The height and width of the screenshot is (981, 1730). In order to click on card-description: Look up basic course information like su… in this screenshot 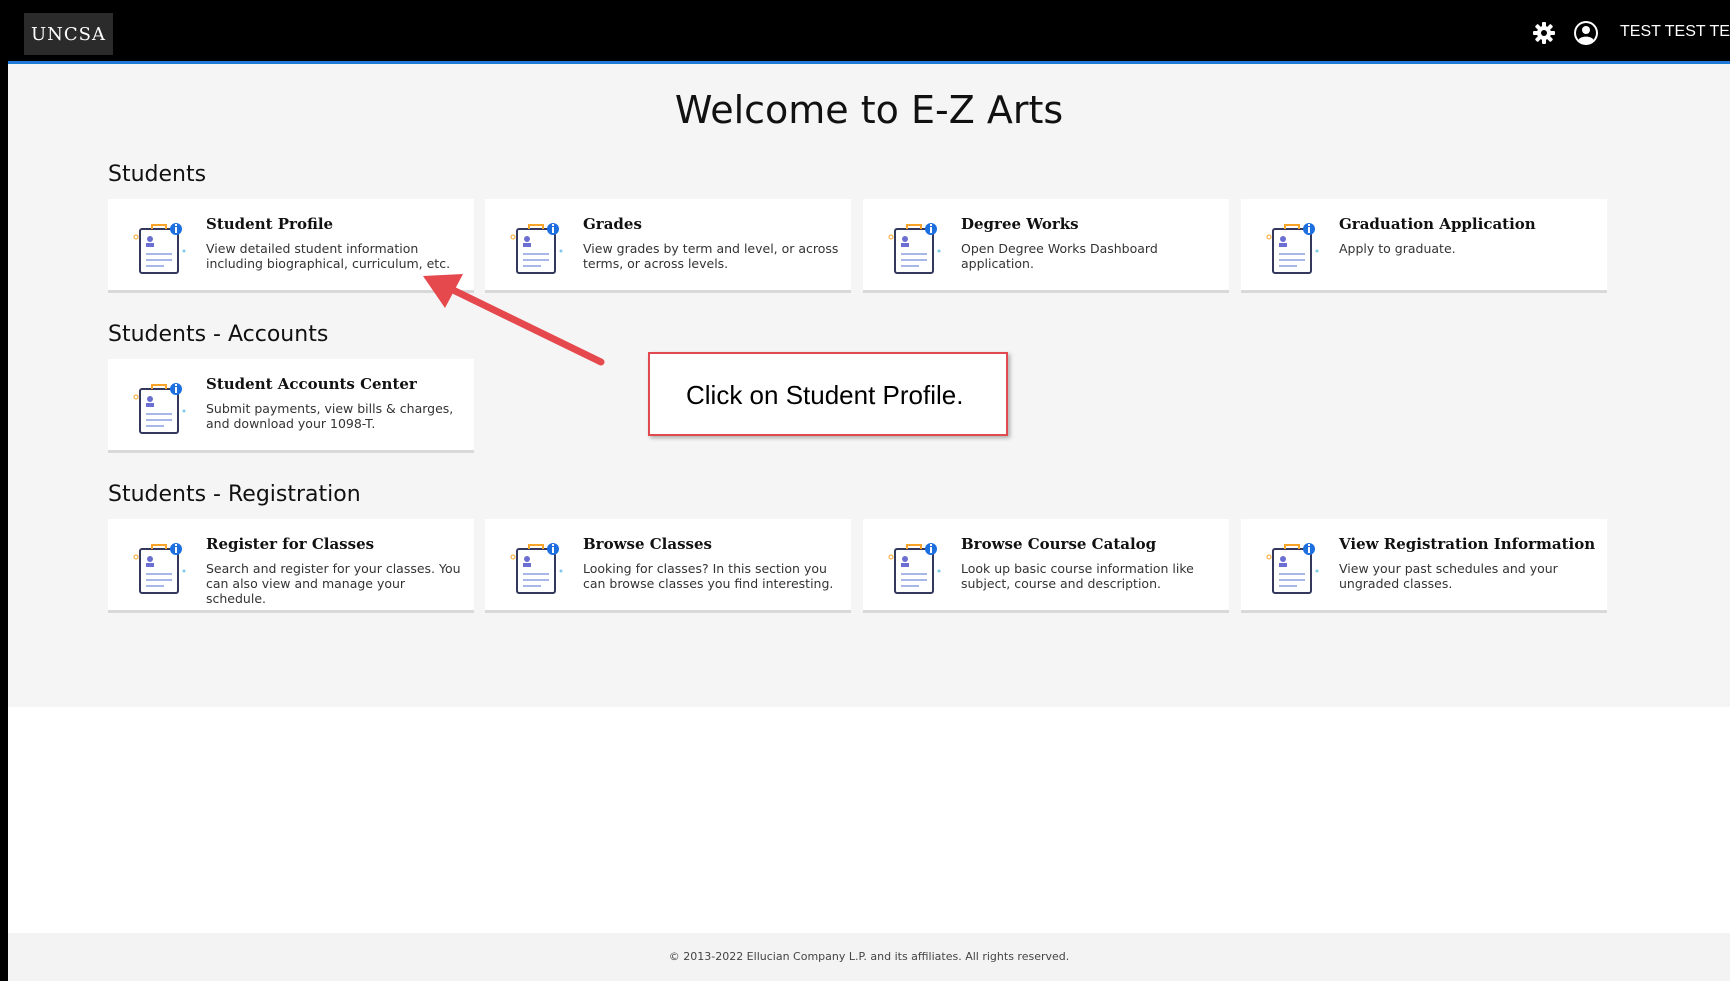, I will do `click(1077, 576)`.